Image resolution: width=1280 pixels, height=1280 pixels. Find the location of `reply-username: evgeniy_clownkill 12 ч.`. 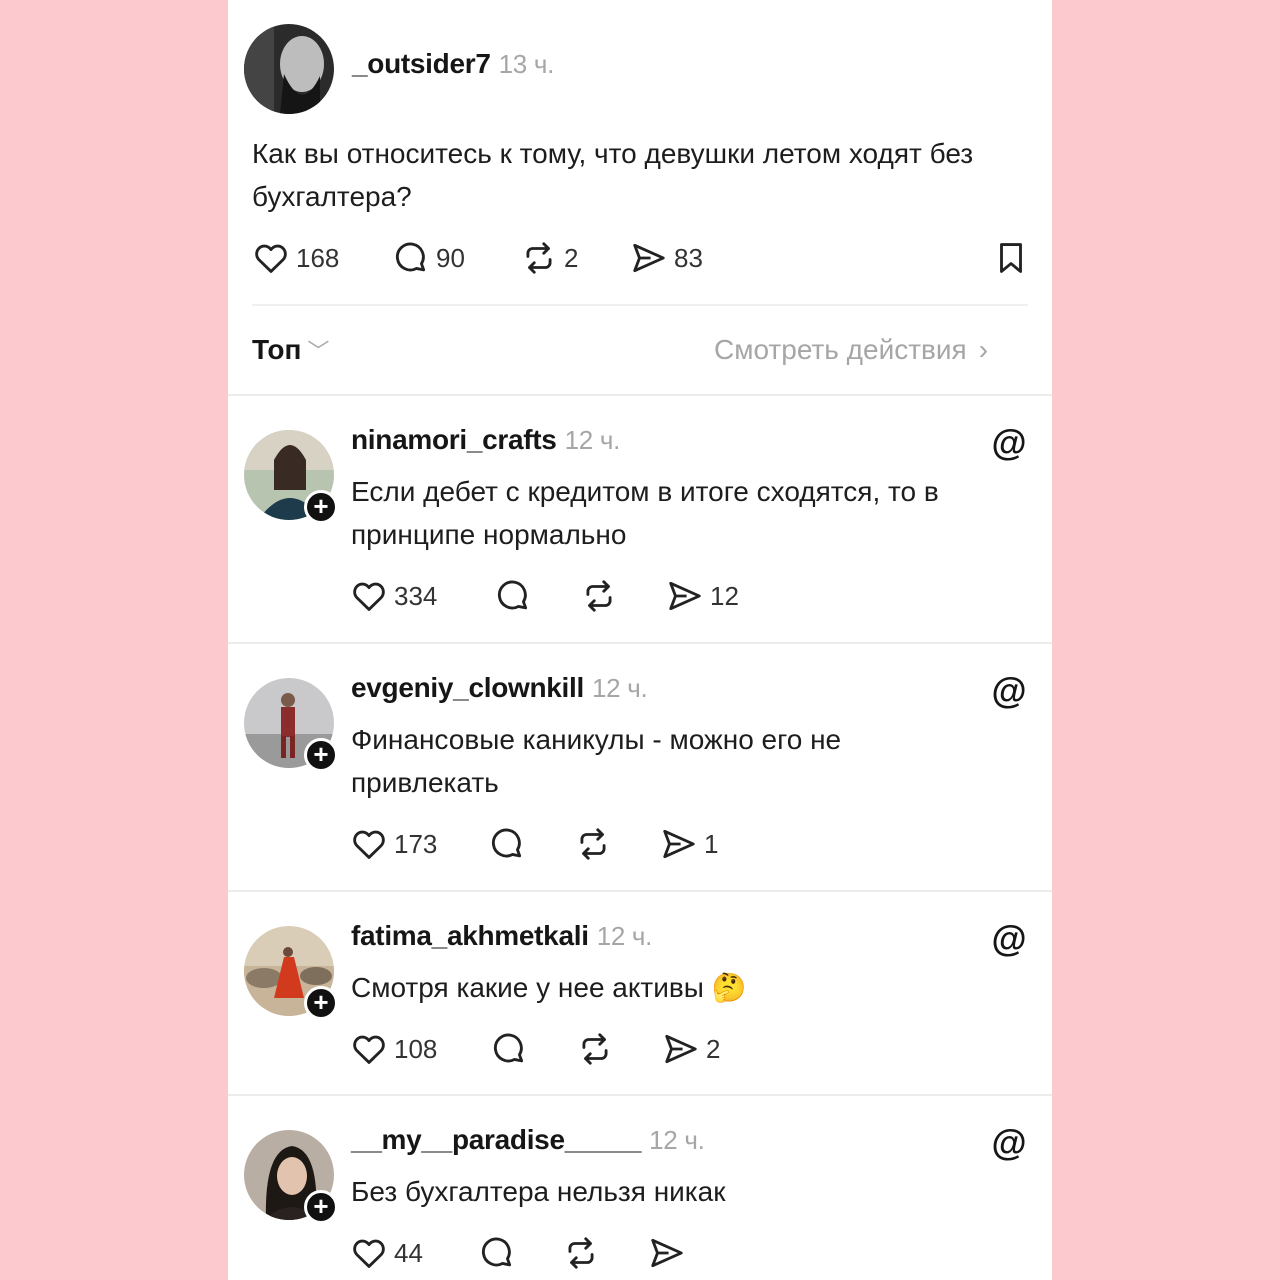

reply-username: evgeniy_clownkill 12 ч. is located at coordinates (499, 688).